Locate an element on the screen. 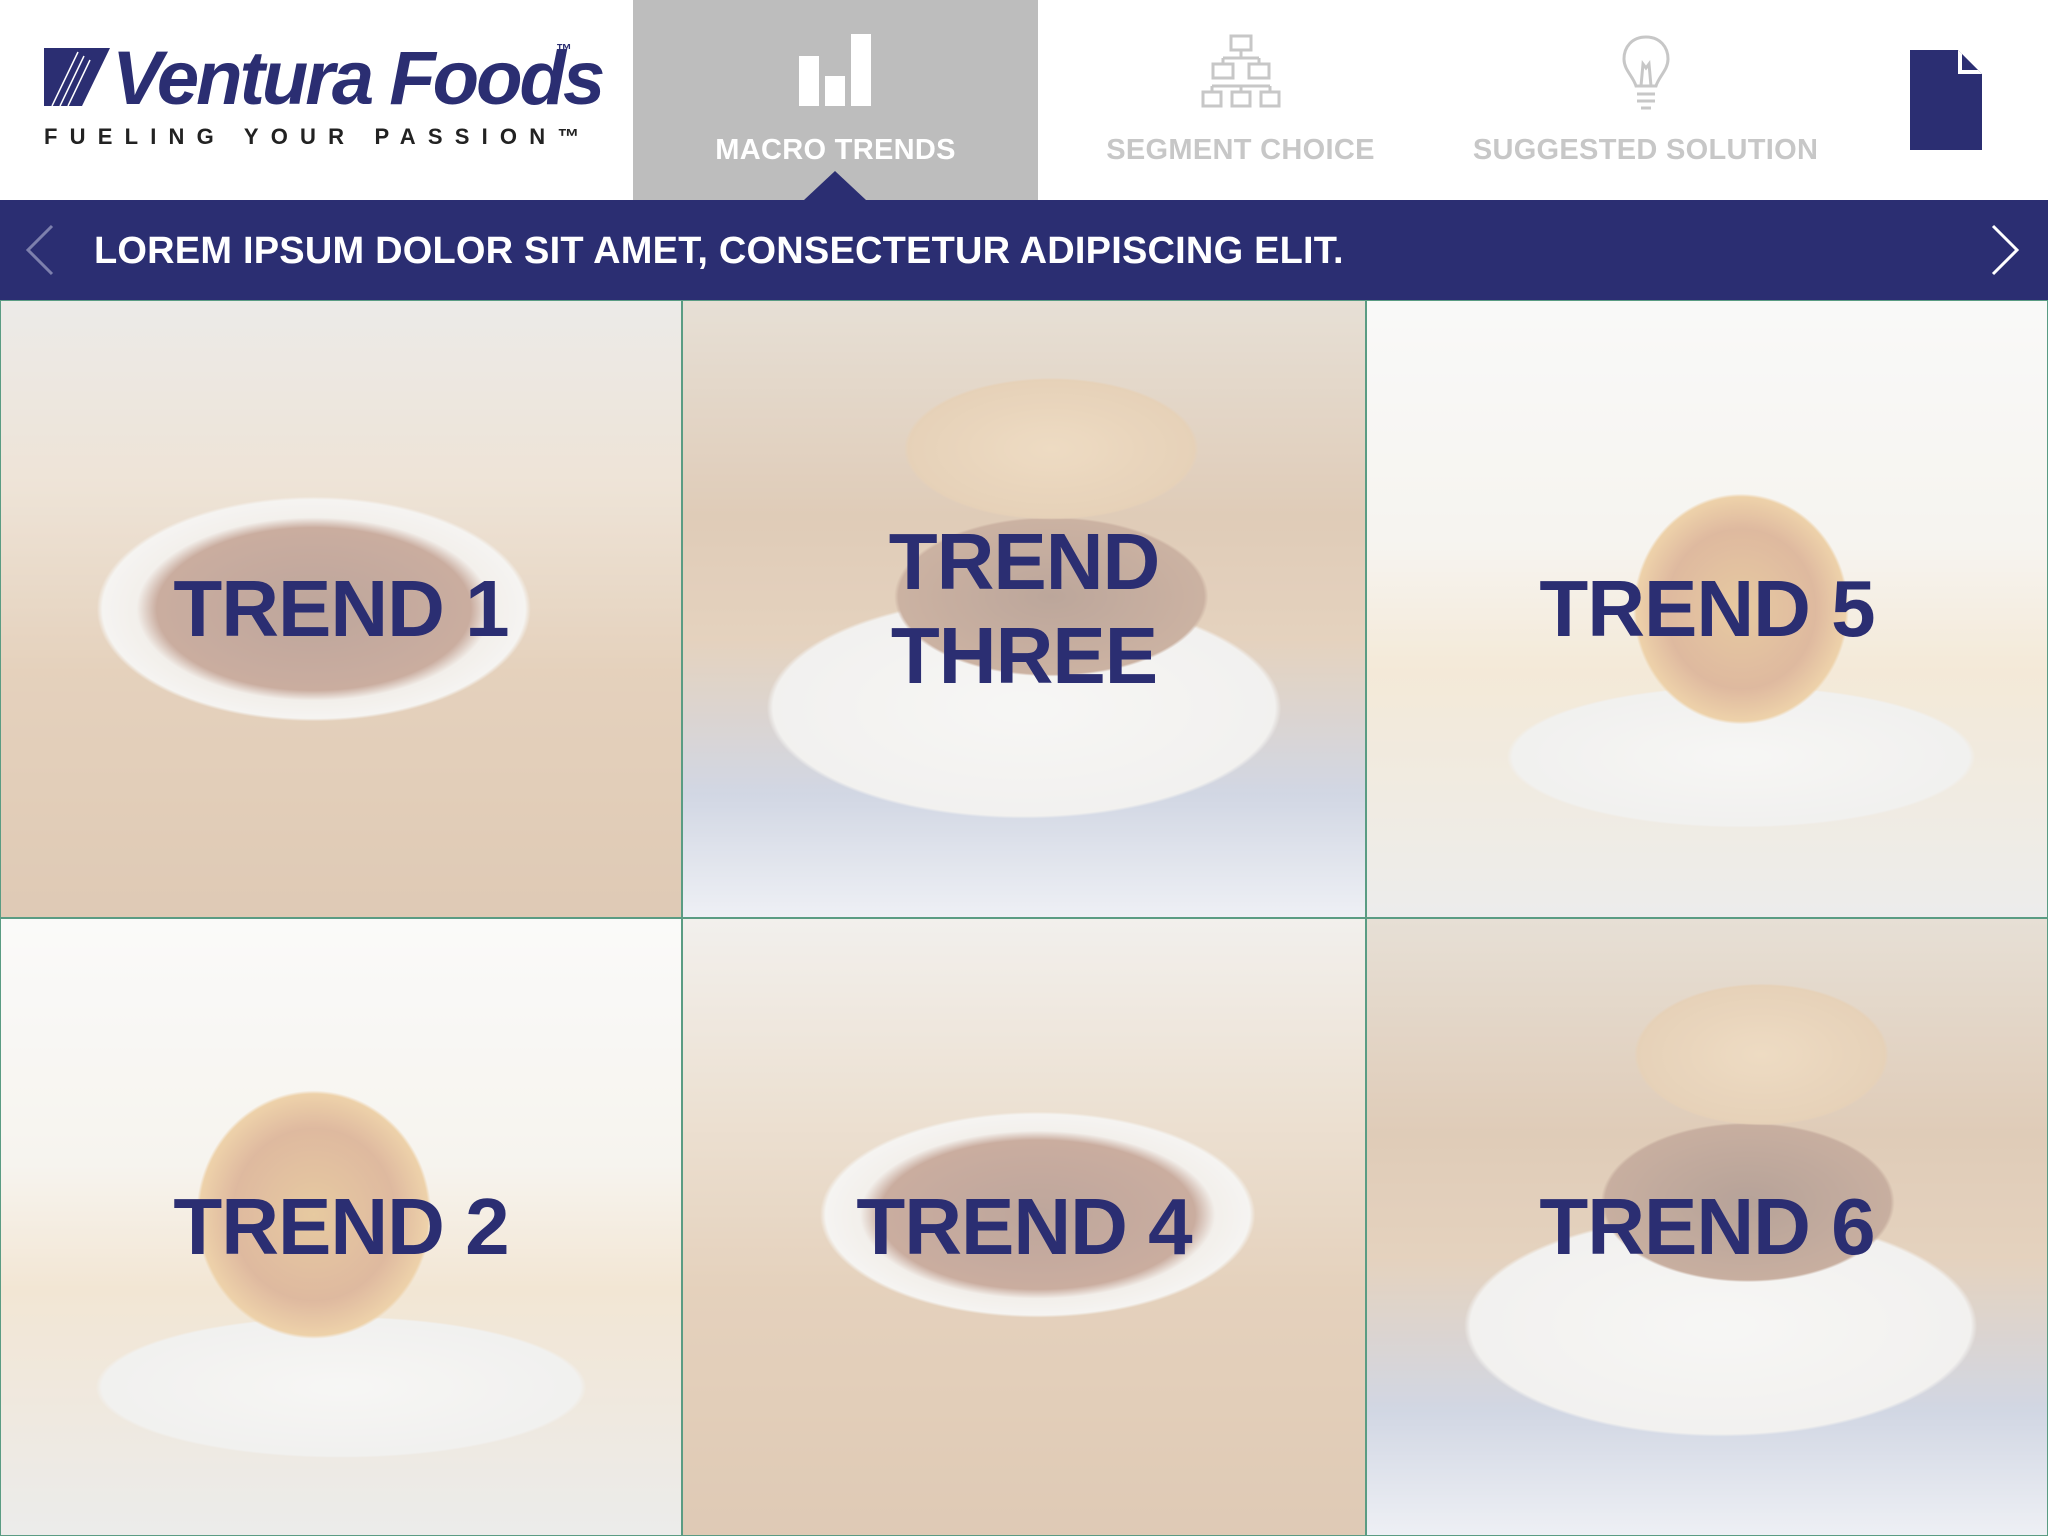  trend-tile-2: TREND 2 is located at coordinates (341, 1227).